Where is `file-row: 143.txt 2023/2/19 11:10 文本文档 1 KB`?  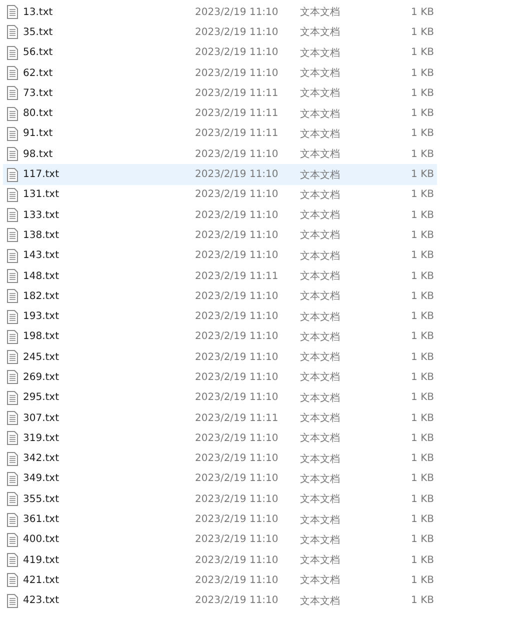 file-row: 143.txt 2023/2/19 11:10 文本文档 1 KB is located at coordinates (220, 256).